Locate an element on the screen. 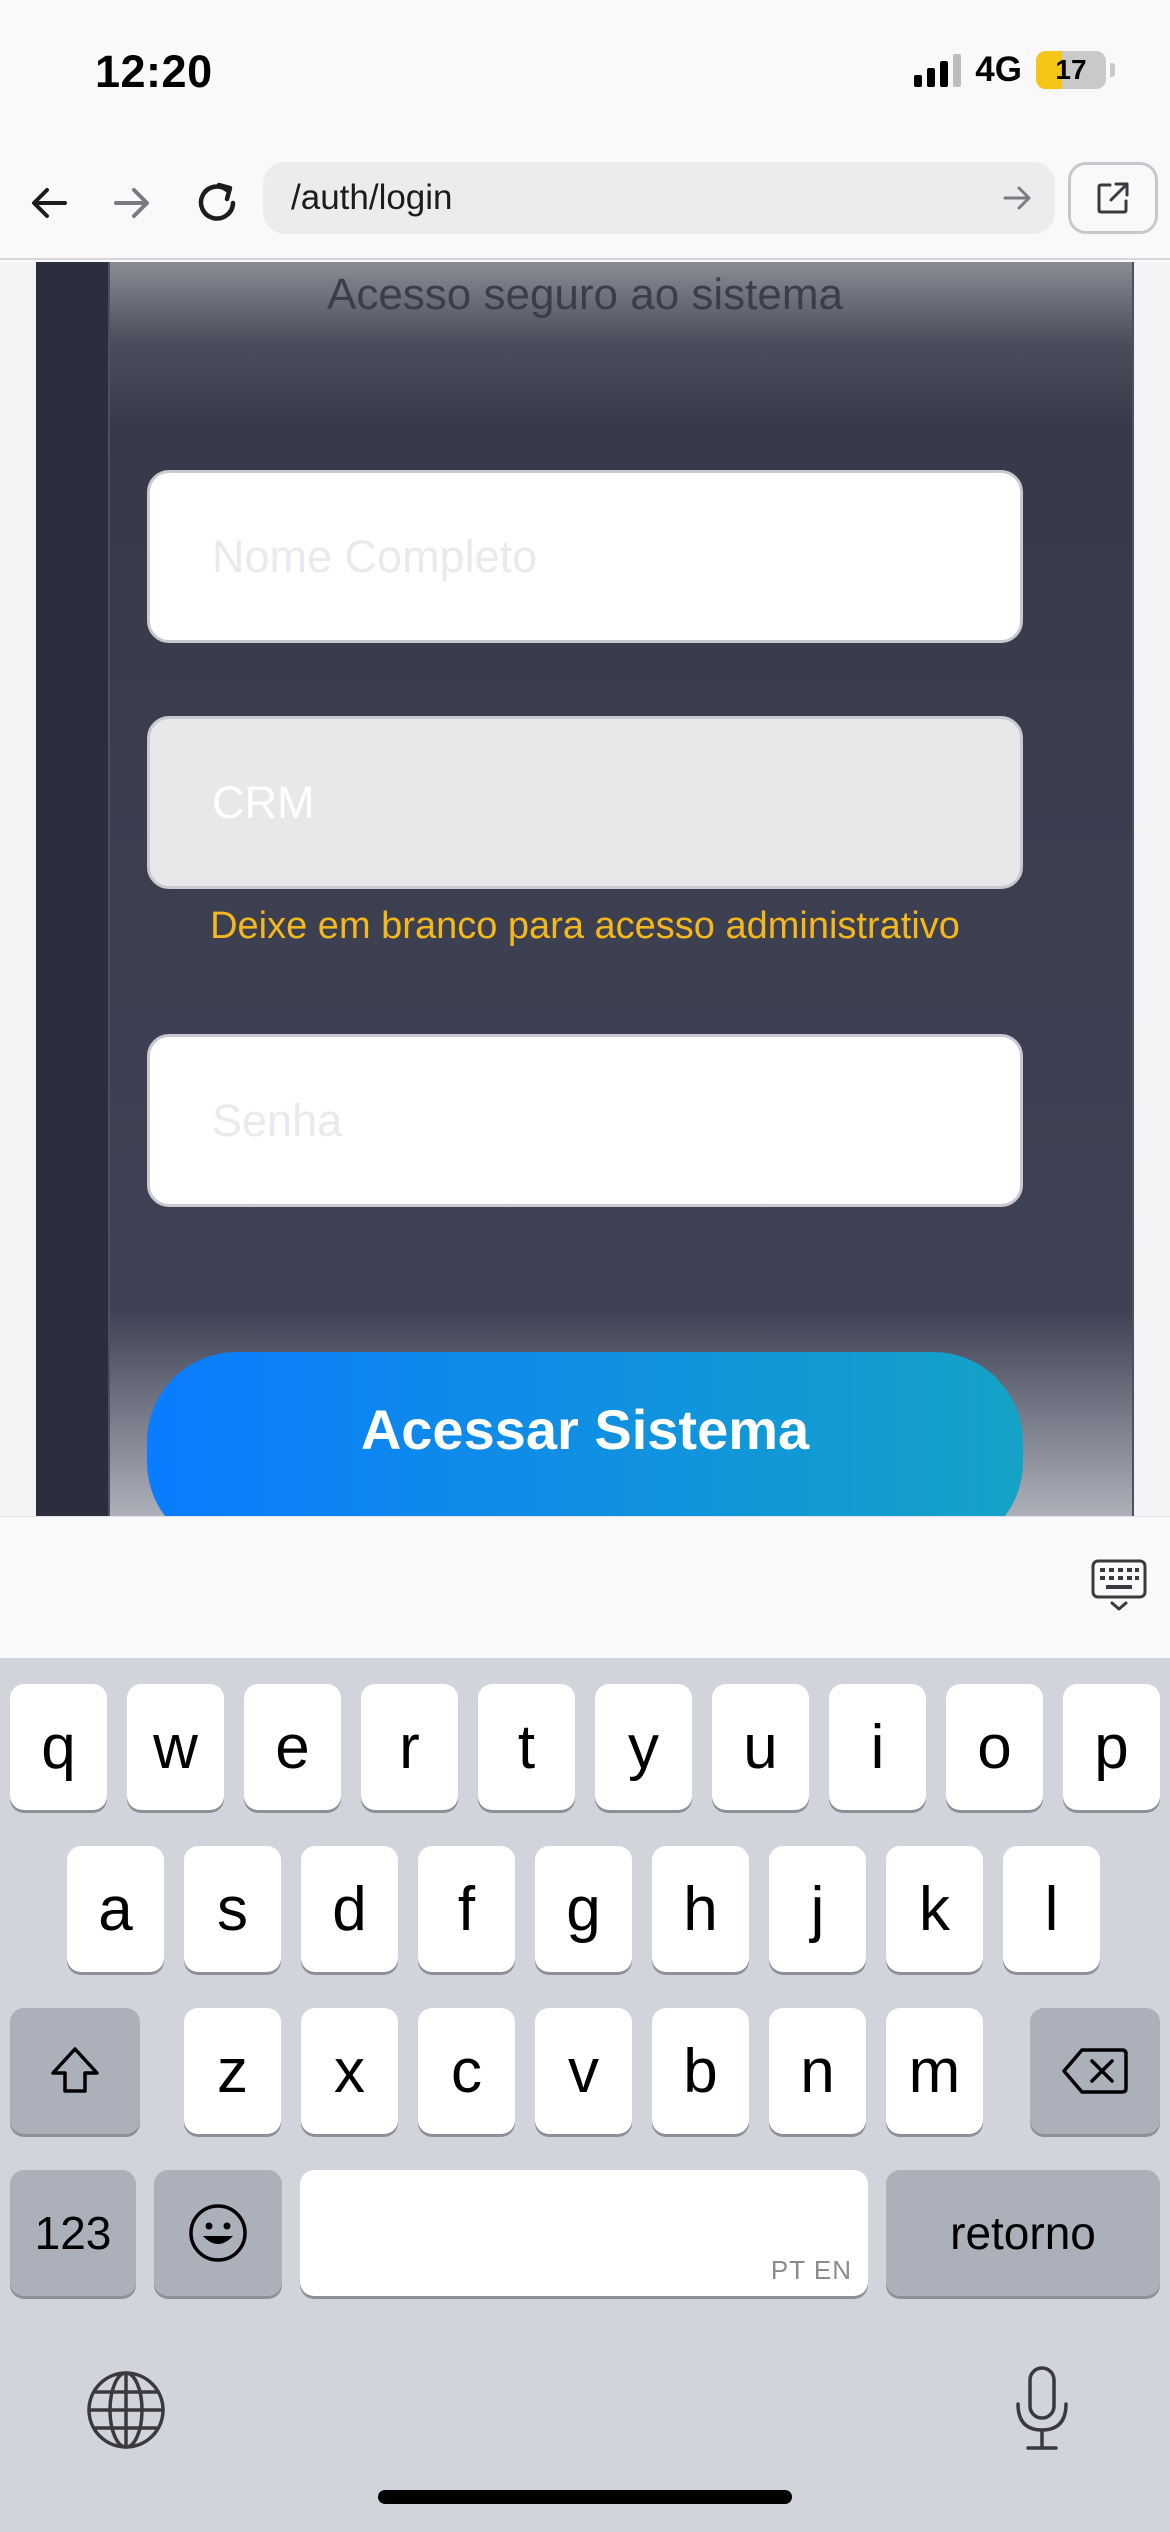 The image size is (1170, 2532). submit-button: Acessar Sistema is located at coordinates (585, 1434).